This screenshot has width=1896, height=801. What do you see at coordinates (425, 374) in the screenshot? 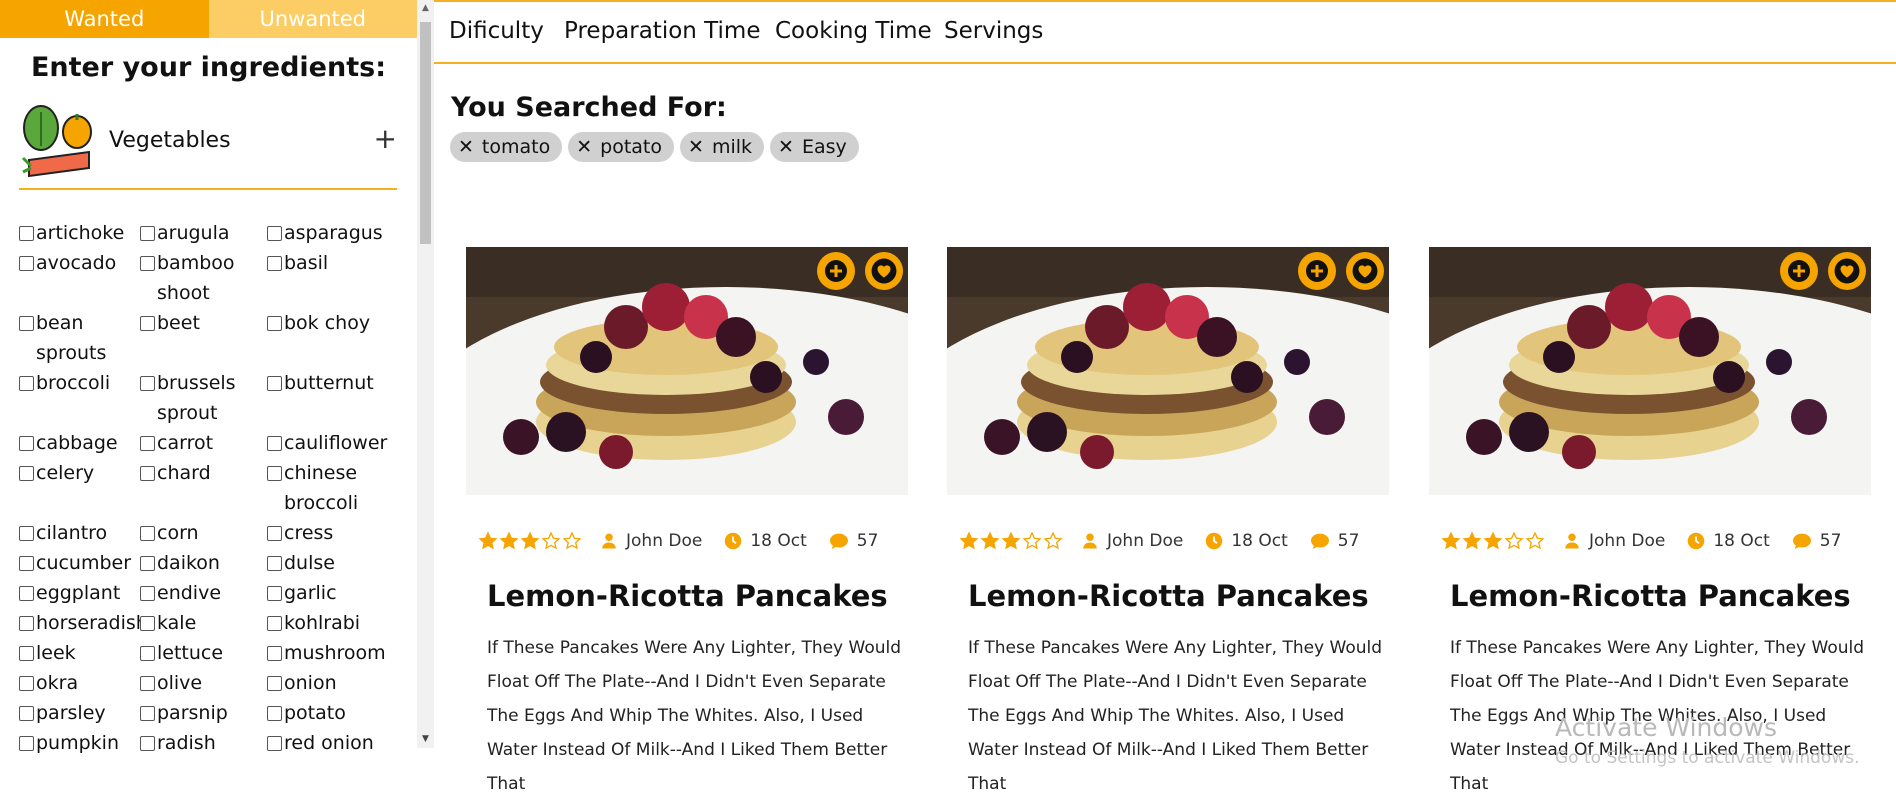
I see `sidebar-scrollbar: ▲ ▼` at bounding box center [425, 374].